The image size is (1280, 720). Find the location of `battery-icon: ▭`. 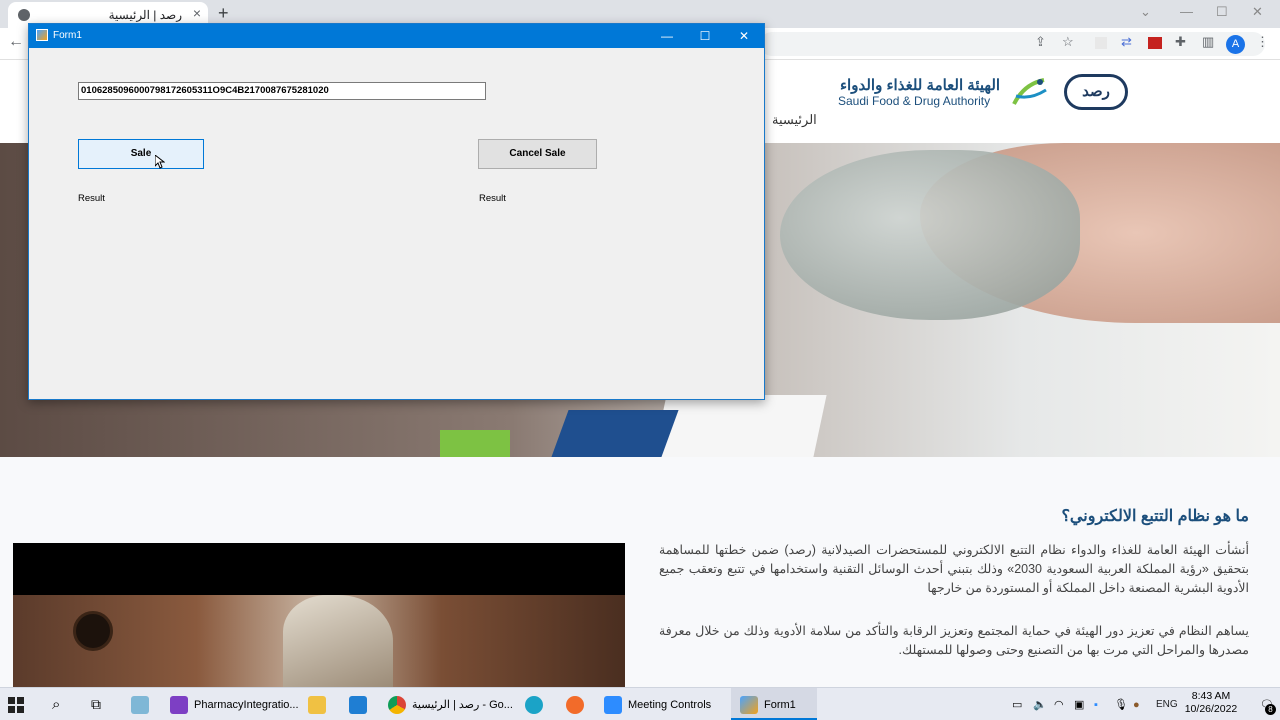

battery-icon: ▭ is located at coordinates (1017, 704).